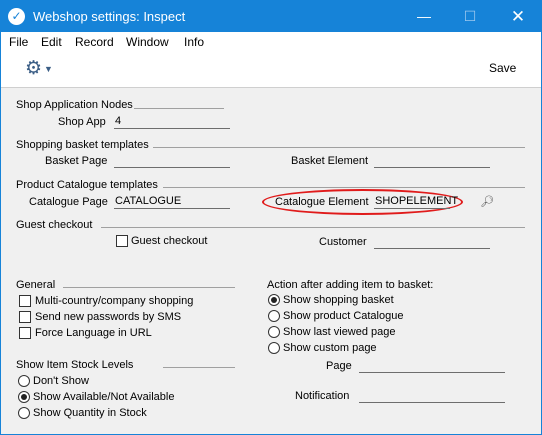 The width and height of the screenshot is (542, 435). I want to click on show-quantity-label: Show Quantity in Stock, so click(90, 413).